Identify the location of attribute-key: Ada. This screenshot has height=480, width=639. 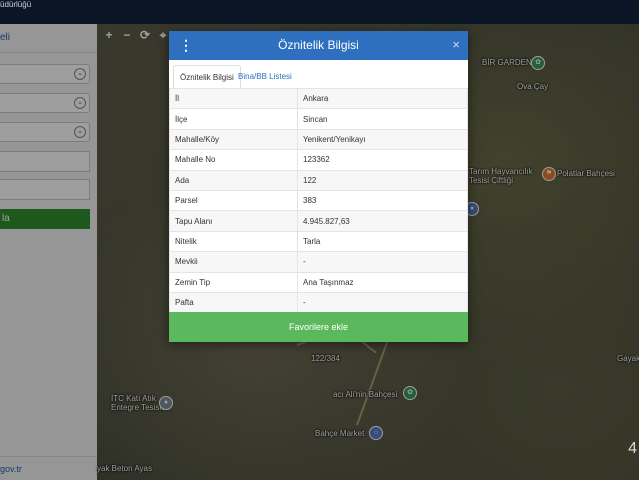
(233, 180).